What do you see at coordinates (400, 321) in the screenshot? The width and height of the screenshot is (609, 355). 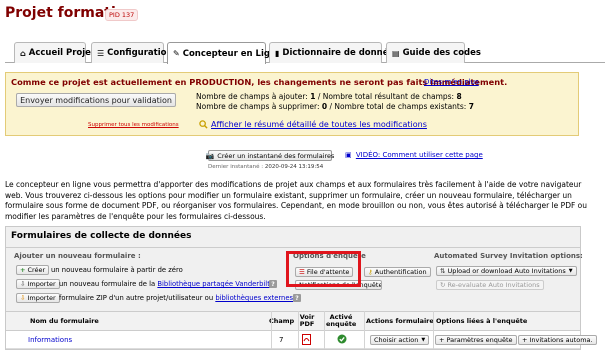 I see `col-form-actions: Actions formulaire` at bounding box center [400, 321].